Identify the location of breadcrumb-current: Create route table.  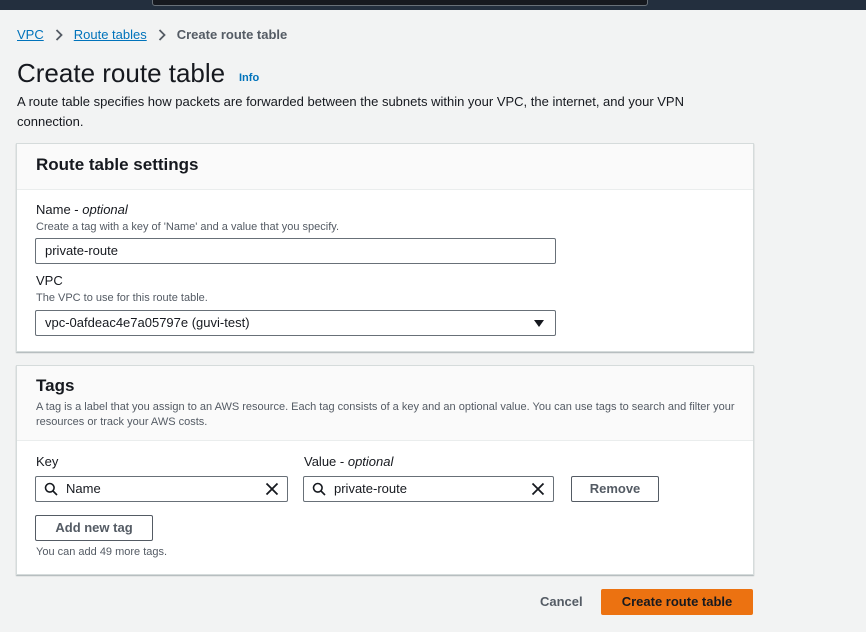
(232, 34).